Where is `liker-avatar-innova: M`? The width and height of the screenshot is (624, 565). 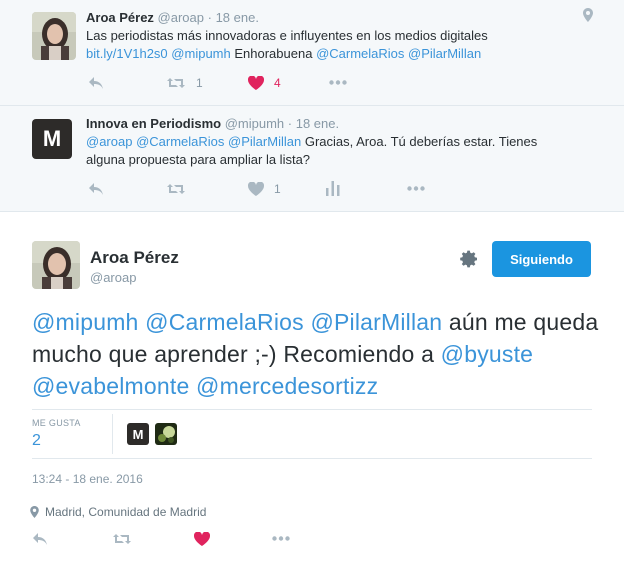
liker-avatar-innova: M is located at coordinates (138, 434).